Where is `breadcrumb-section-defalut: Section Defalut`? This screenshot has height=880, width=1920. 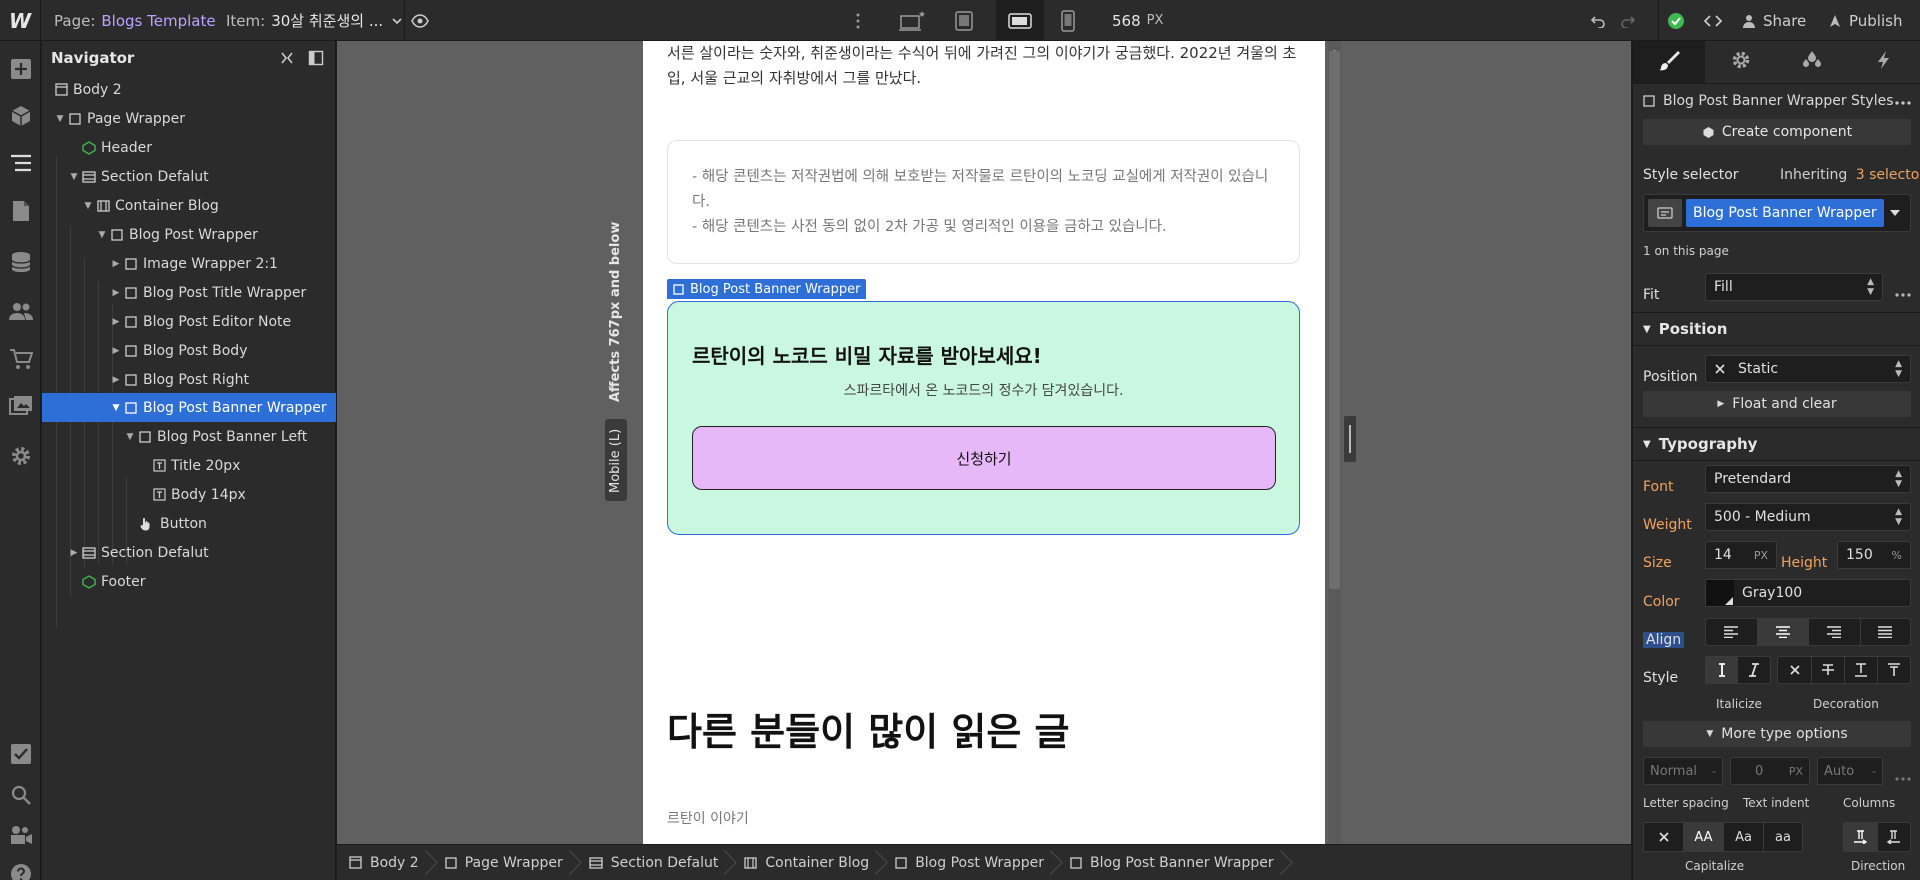
breadcrumb-section-defalut: Section Defalut is located at coordinates (655, 862).